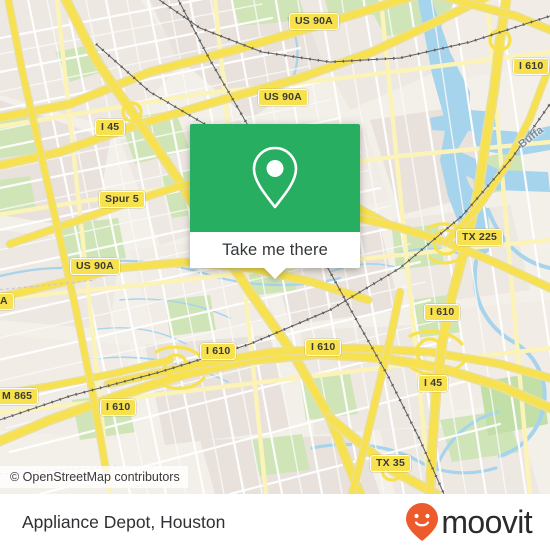  I want to click on footer-bar: Appliance Depot, Houston moovit, so click(275, 522).